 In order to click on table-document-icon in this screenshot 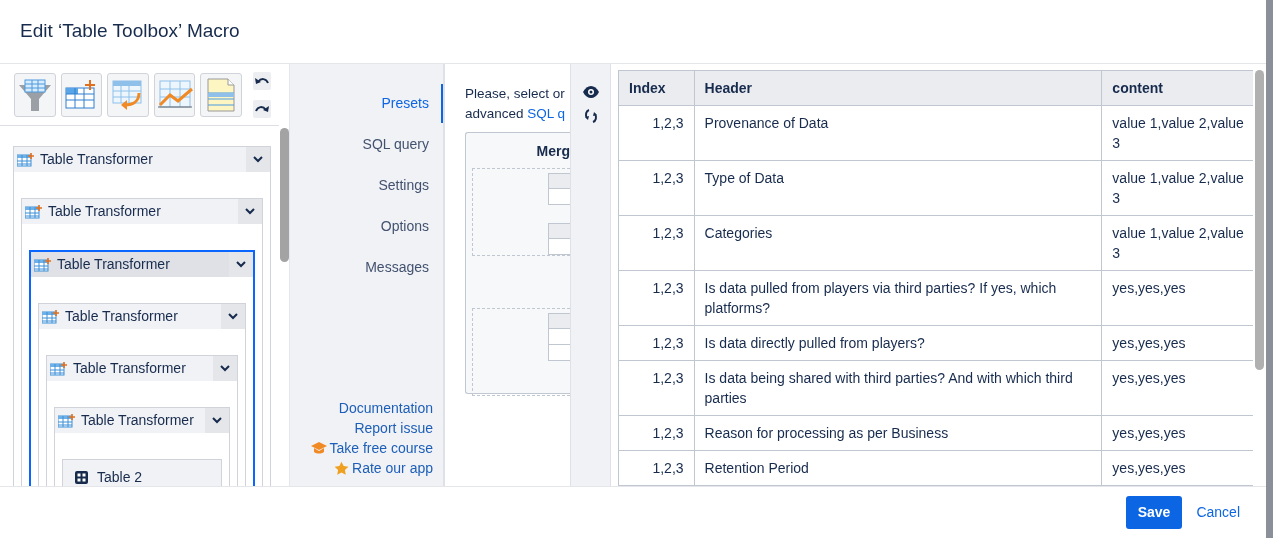, I will do `click(221, 94)`.